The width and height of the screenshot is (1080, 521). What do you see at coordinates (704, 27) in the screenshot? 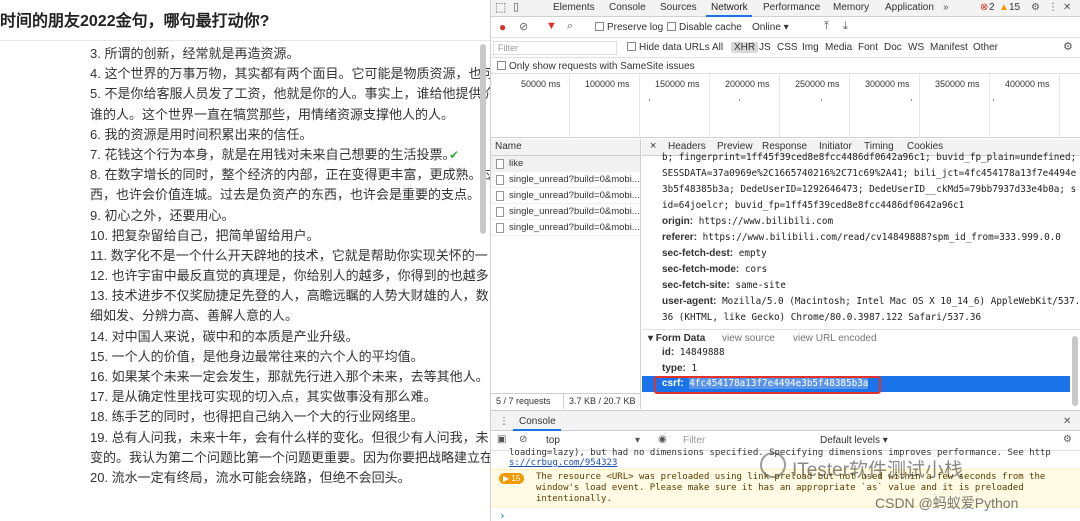
I see `disable-cache-checkbox: Disable cache` at bounding box center [704, 27].